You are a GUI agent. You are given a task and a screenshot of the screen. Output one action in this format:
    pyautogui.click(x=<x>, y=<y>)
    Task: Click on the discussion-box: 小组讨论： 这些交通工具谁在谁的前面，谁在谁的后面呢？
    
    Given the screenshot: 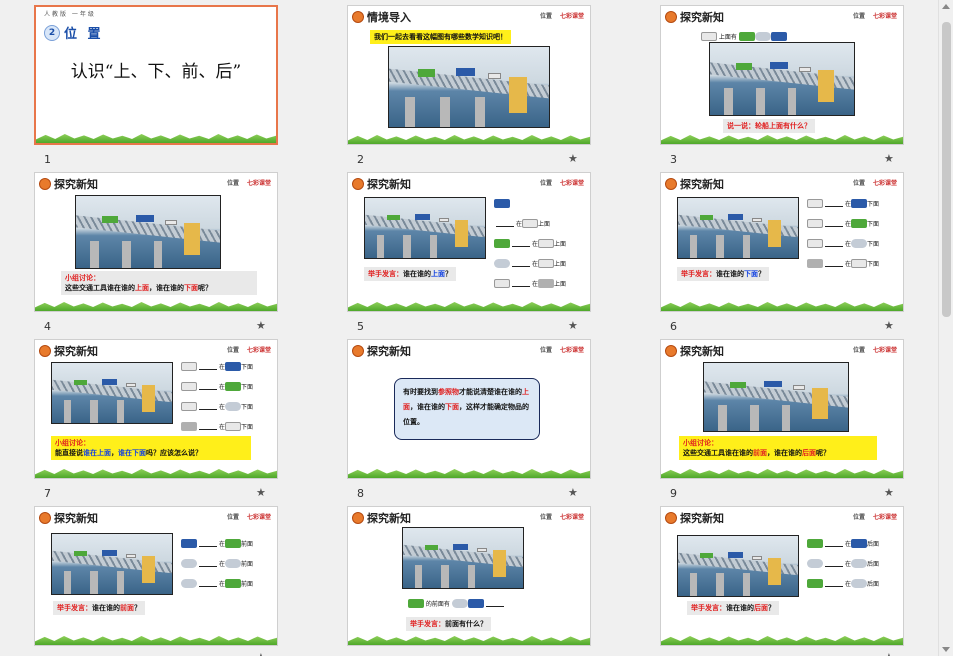 What is the action you would take?
    pyautogui.click(x=778, y=448)
    